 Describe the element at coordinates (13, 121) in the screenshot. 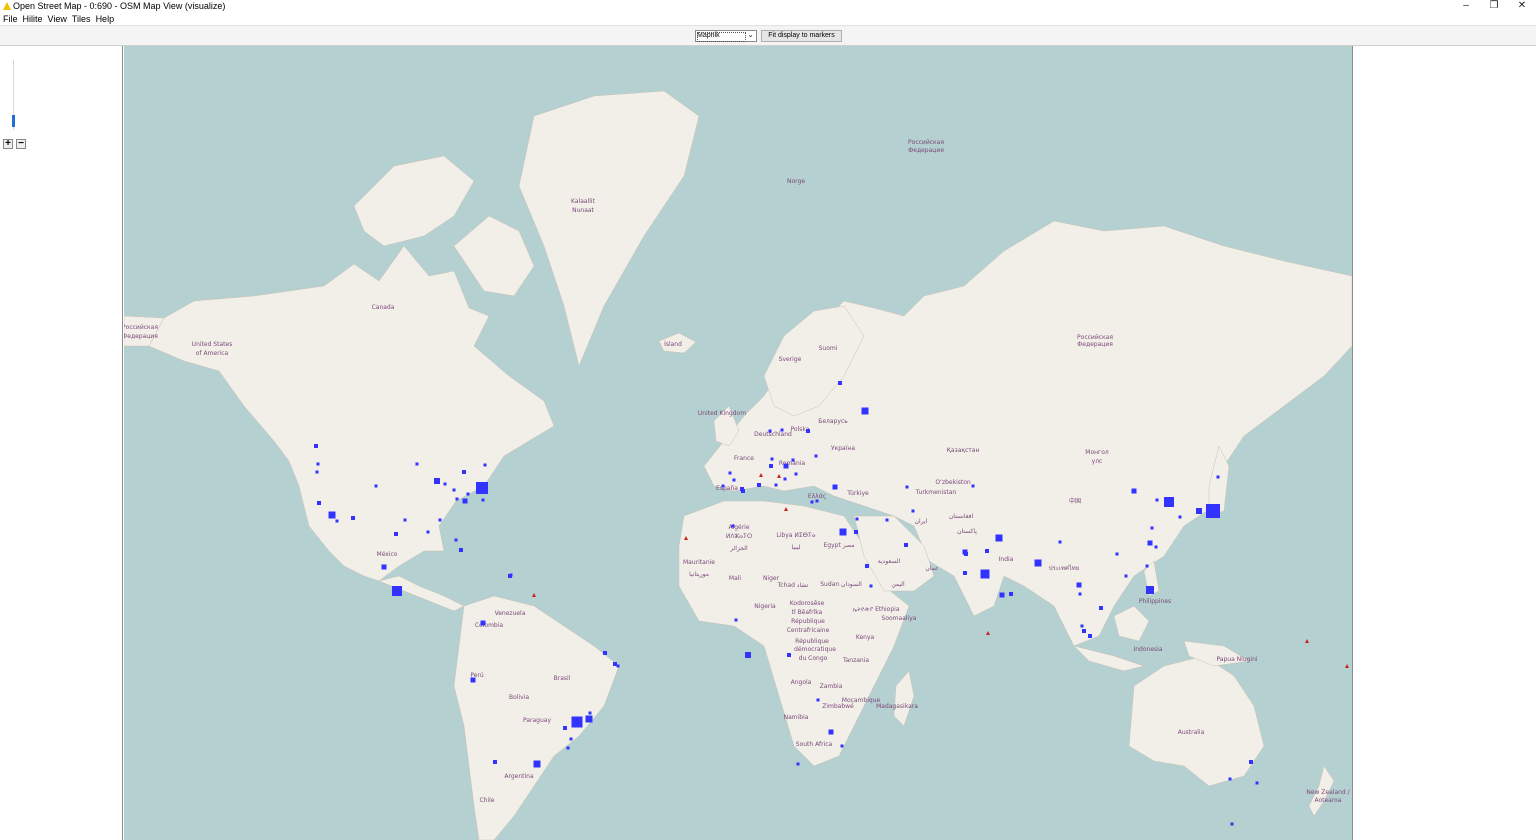

I see `zoom-slider-thumb` at that location.